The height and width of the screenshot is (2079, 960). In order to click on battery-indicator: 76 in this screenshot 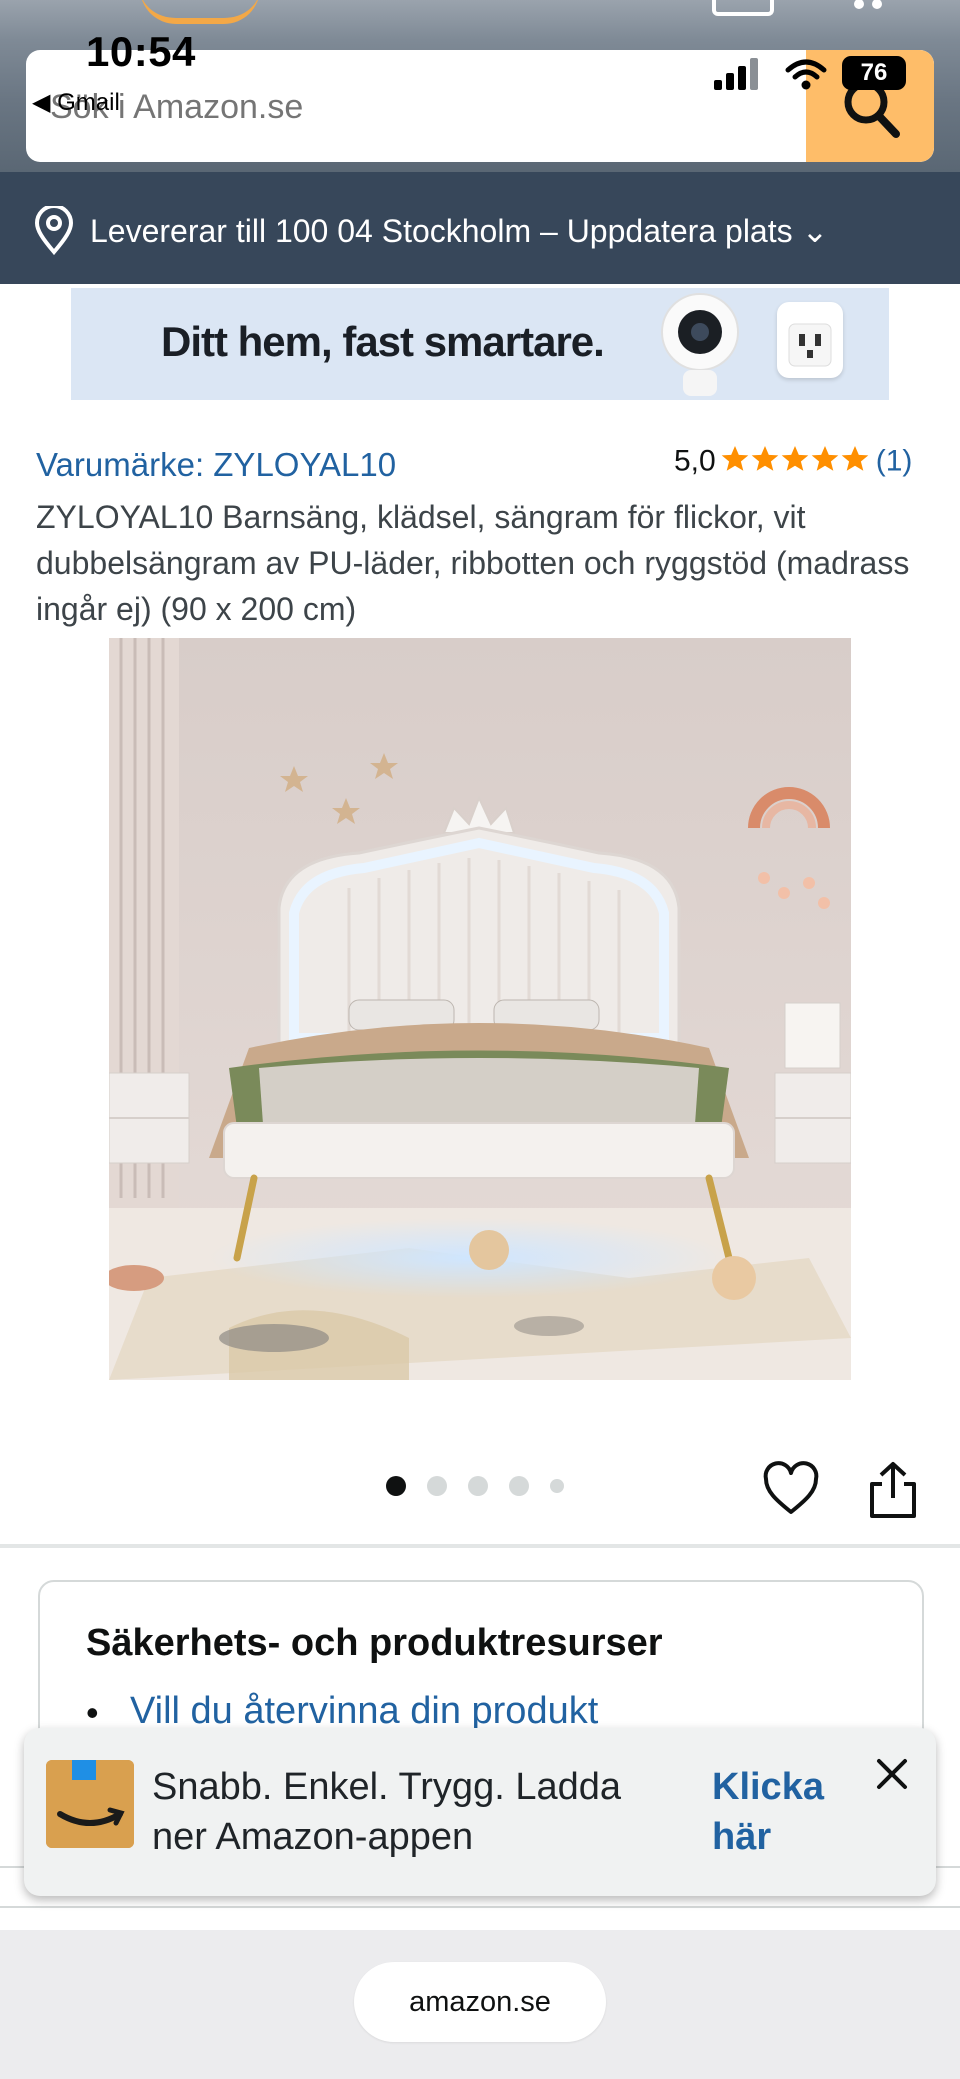, I will do `click(874, 73)`.